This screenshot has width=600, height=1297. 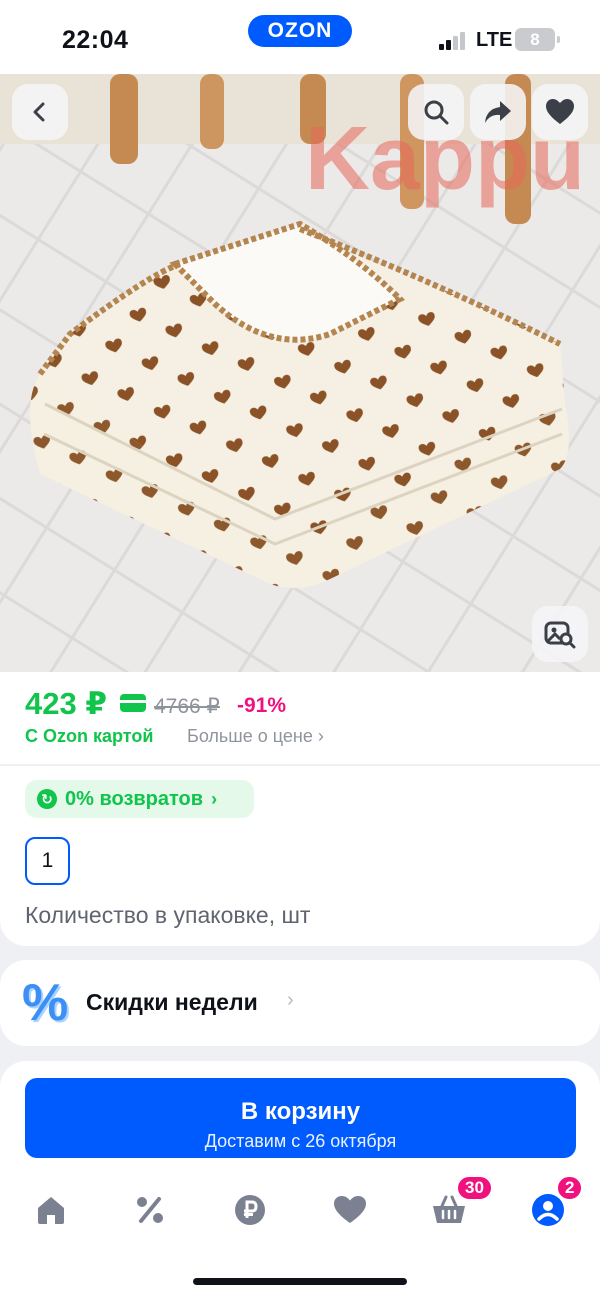 I want to click on tab-discounts, so click(x=150, y=1210).